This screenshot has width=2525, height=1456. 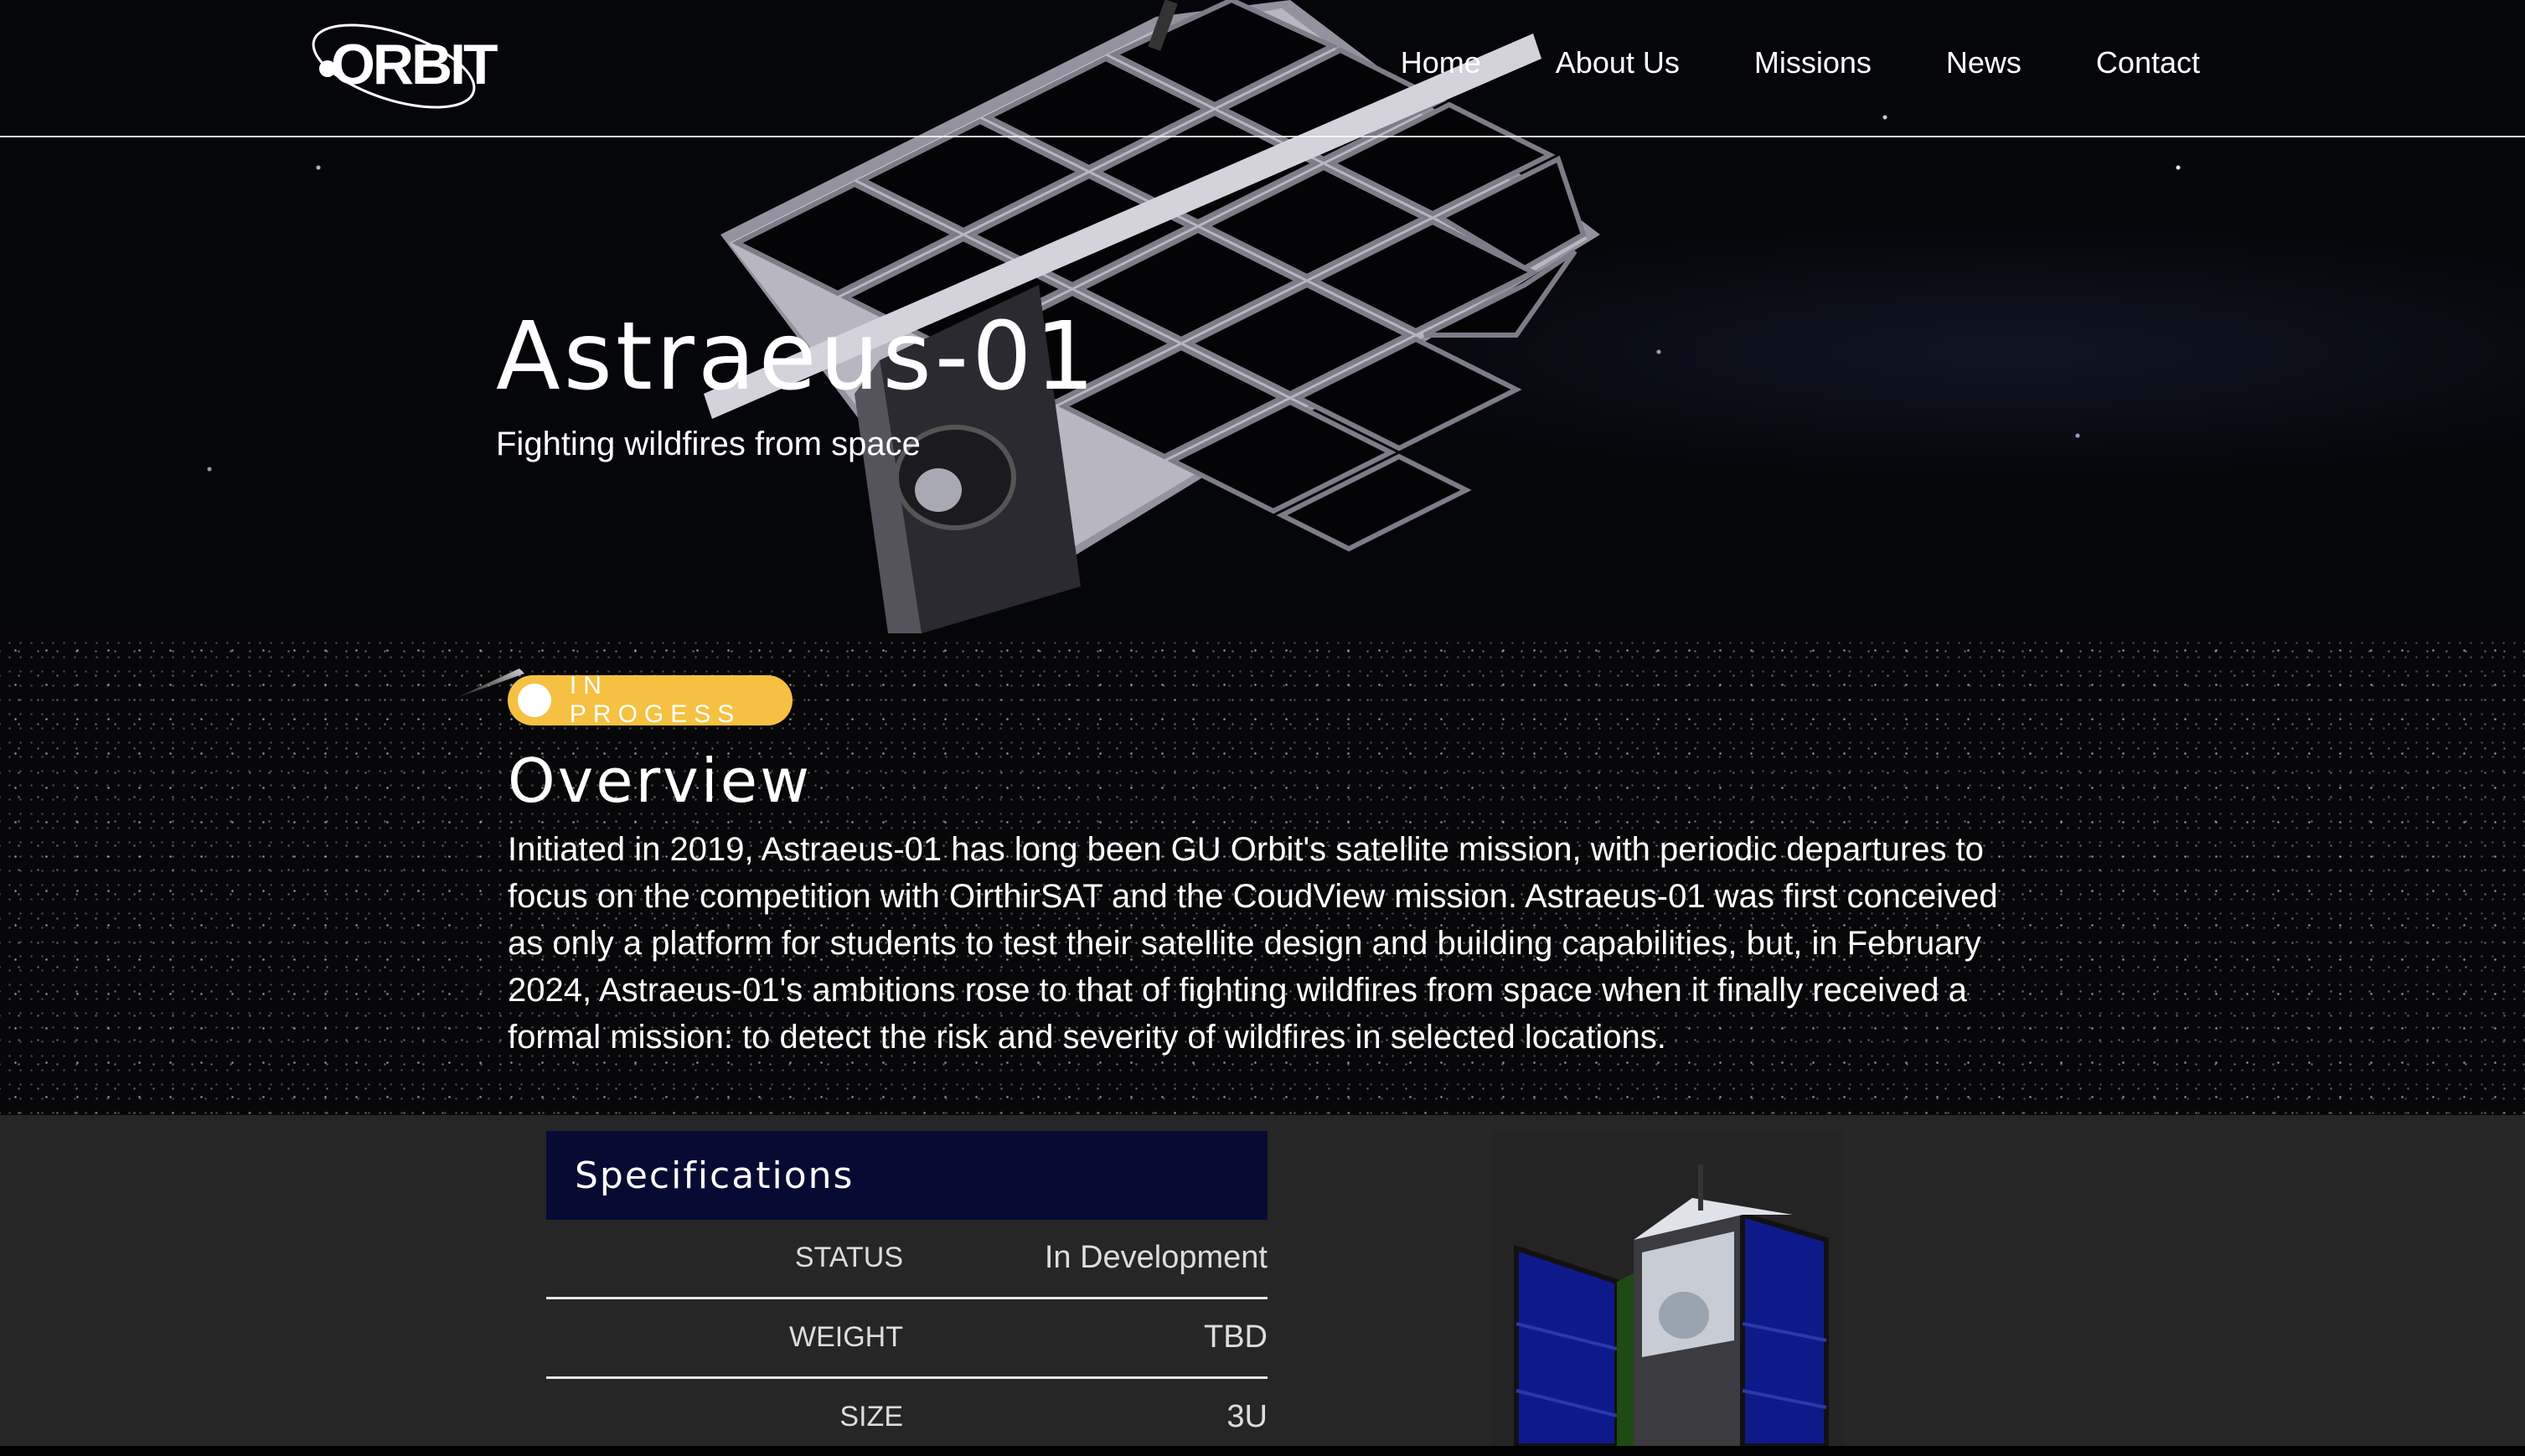 I want to click on mission-title: Astraeus-01, so click(x=797, y=356).